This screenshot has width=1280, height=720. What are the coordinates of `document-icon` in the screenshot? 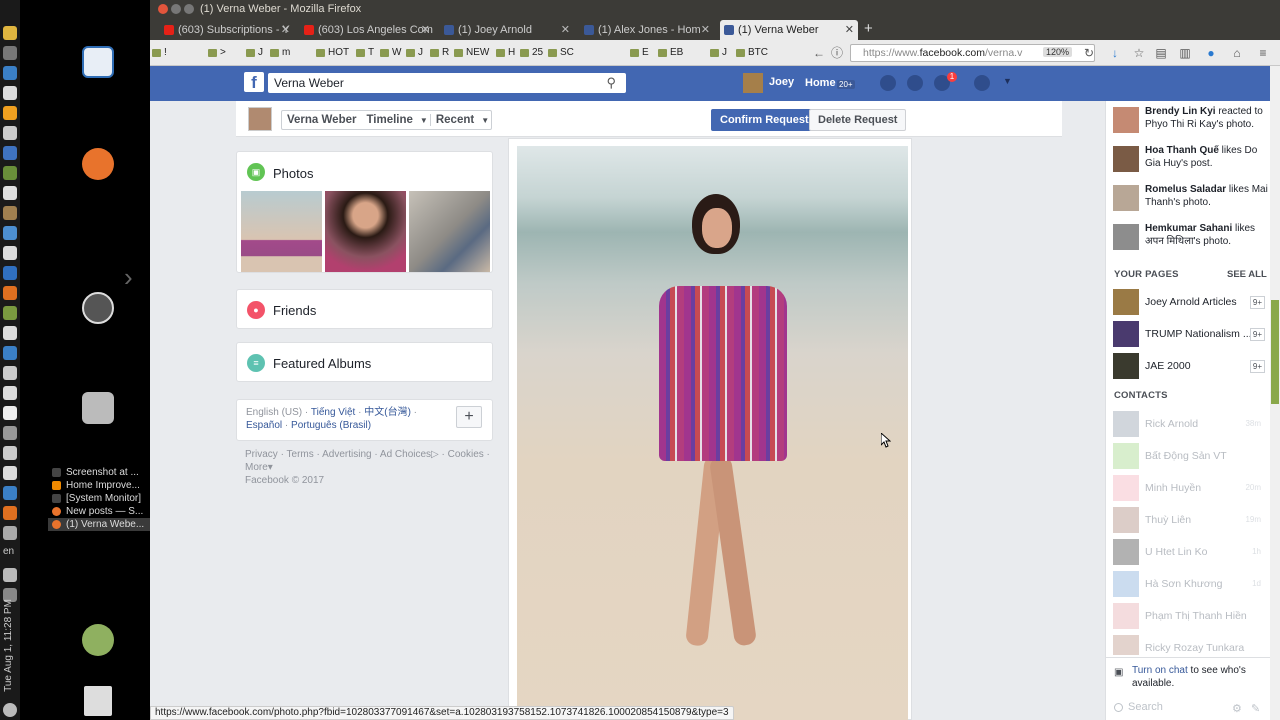 It's located at (98, 62).